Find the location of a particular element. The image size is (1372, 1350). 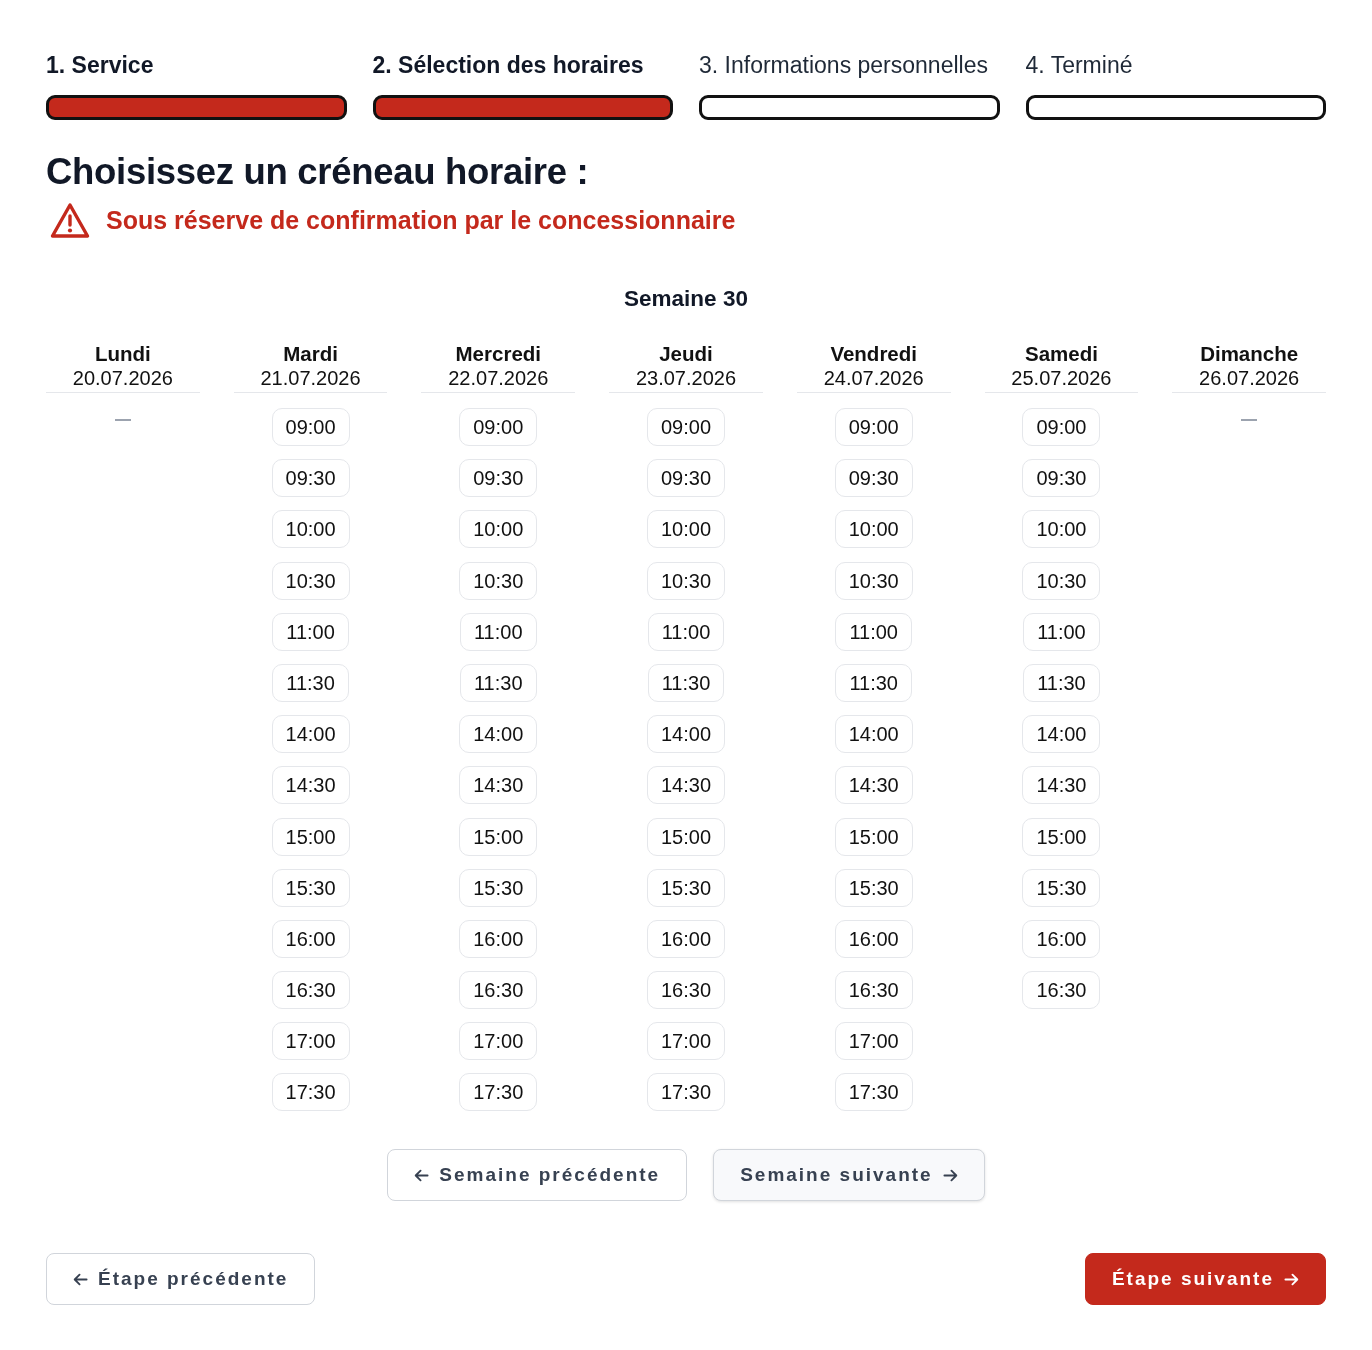

day-date: 26.07.2026 is located at coordinates (1249, 378).